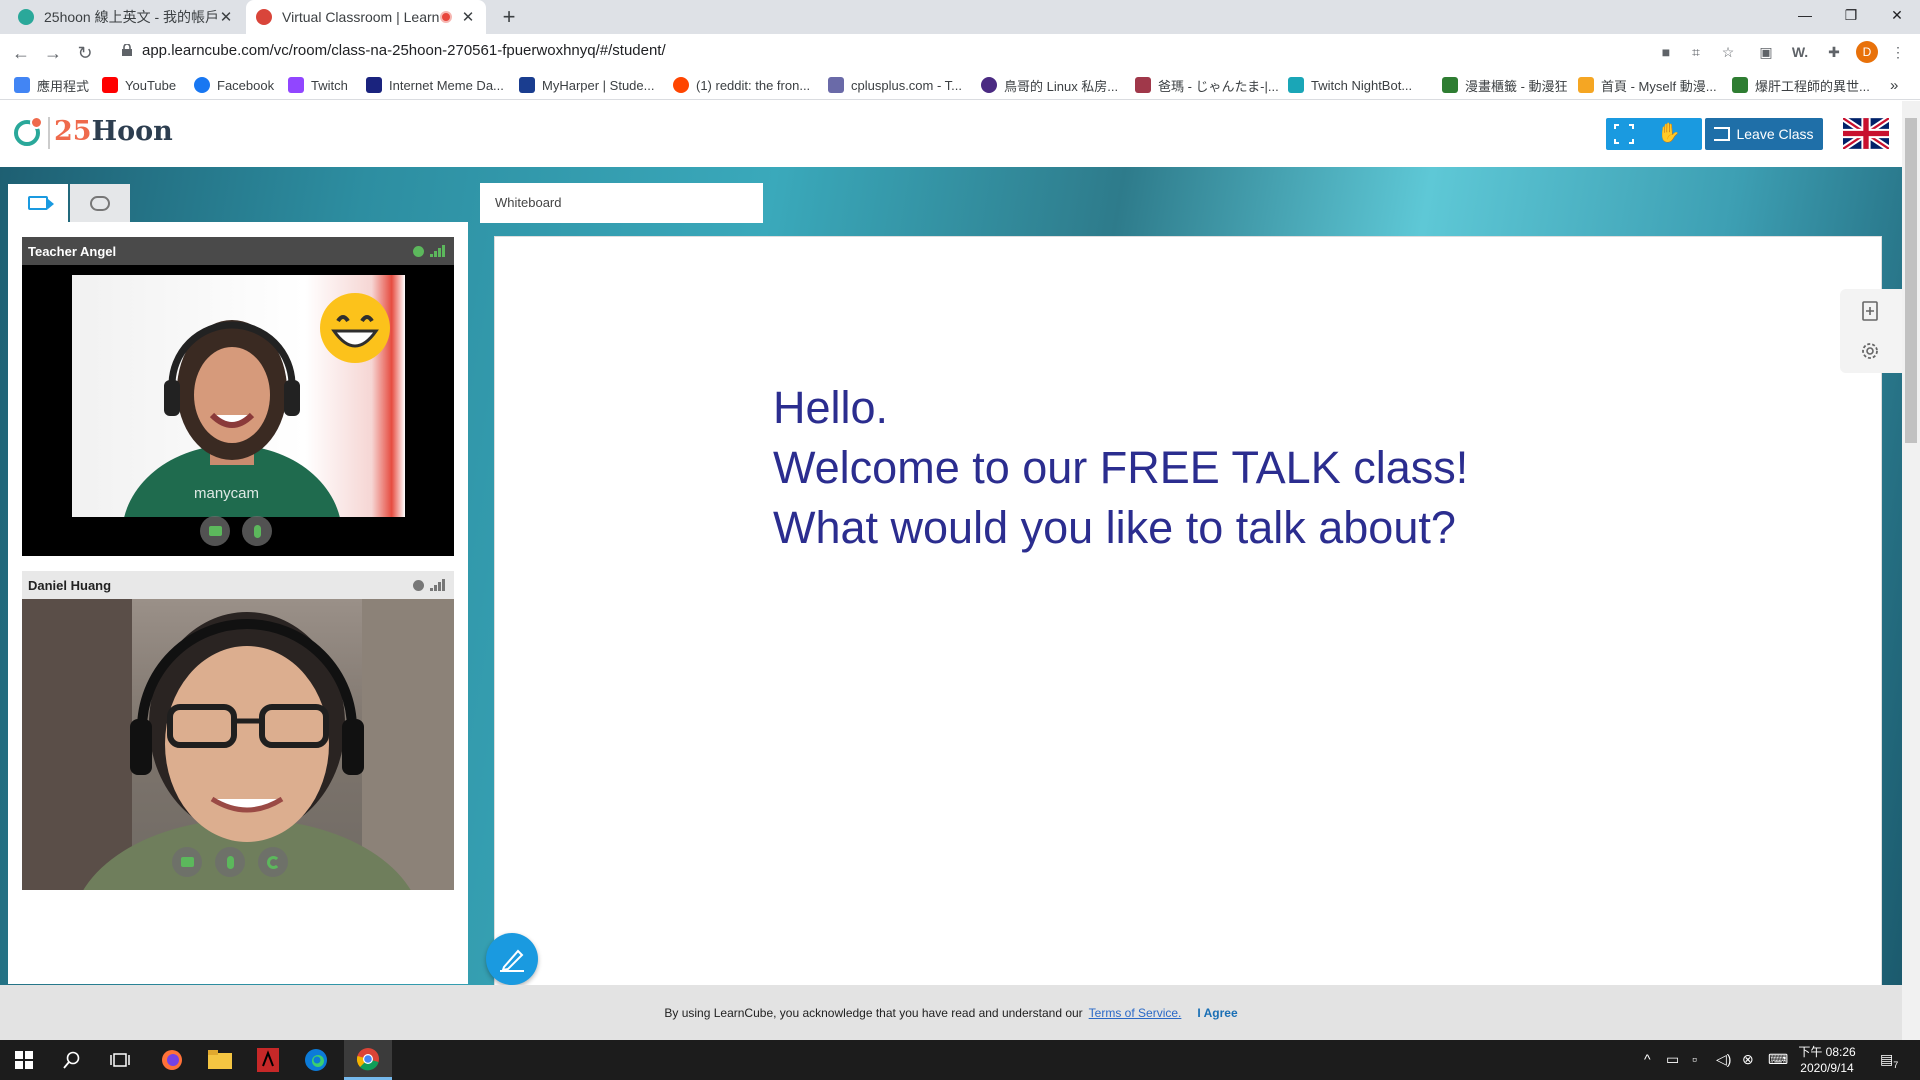 Image resolution: width=1920 pixels, height=1080 pixels. Describe the element at coordinates (85, 53) in the screenshot. I see `reload-button: ↻` at that location.